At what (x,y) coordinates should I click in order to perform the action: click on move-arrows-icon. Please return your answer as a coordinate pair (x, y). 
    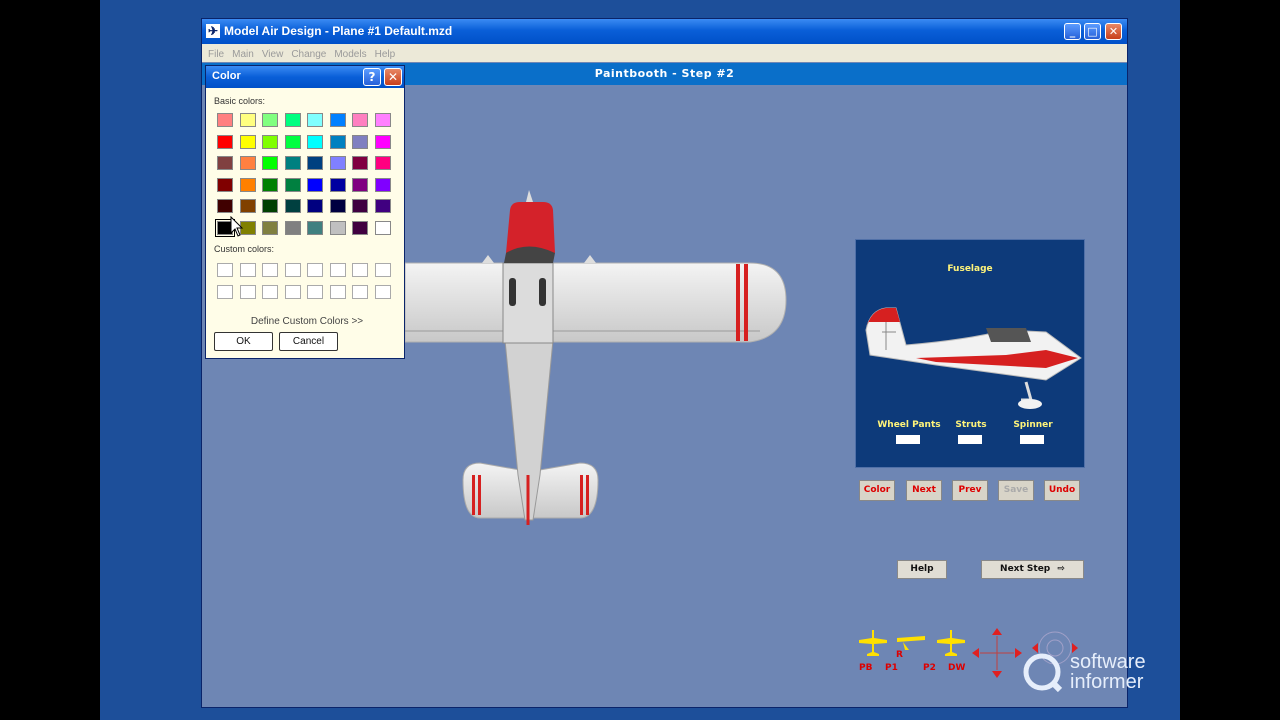
    Looking at the image, I should click on (997, 653).